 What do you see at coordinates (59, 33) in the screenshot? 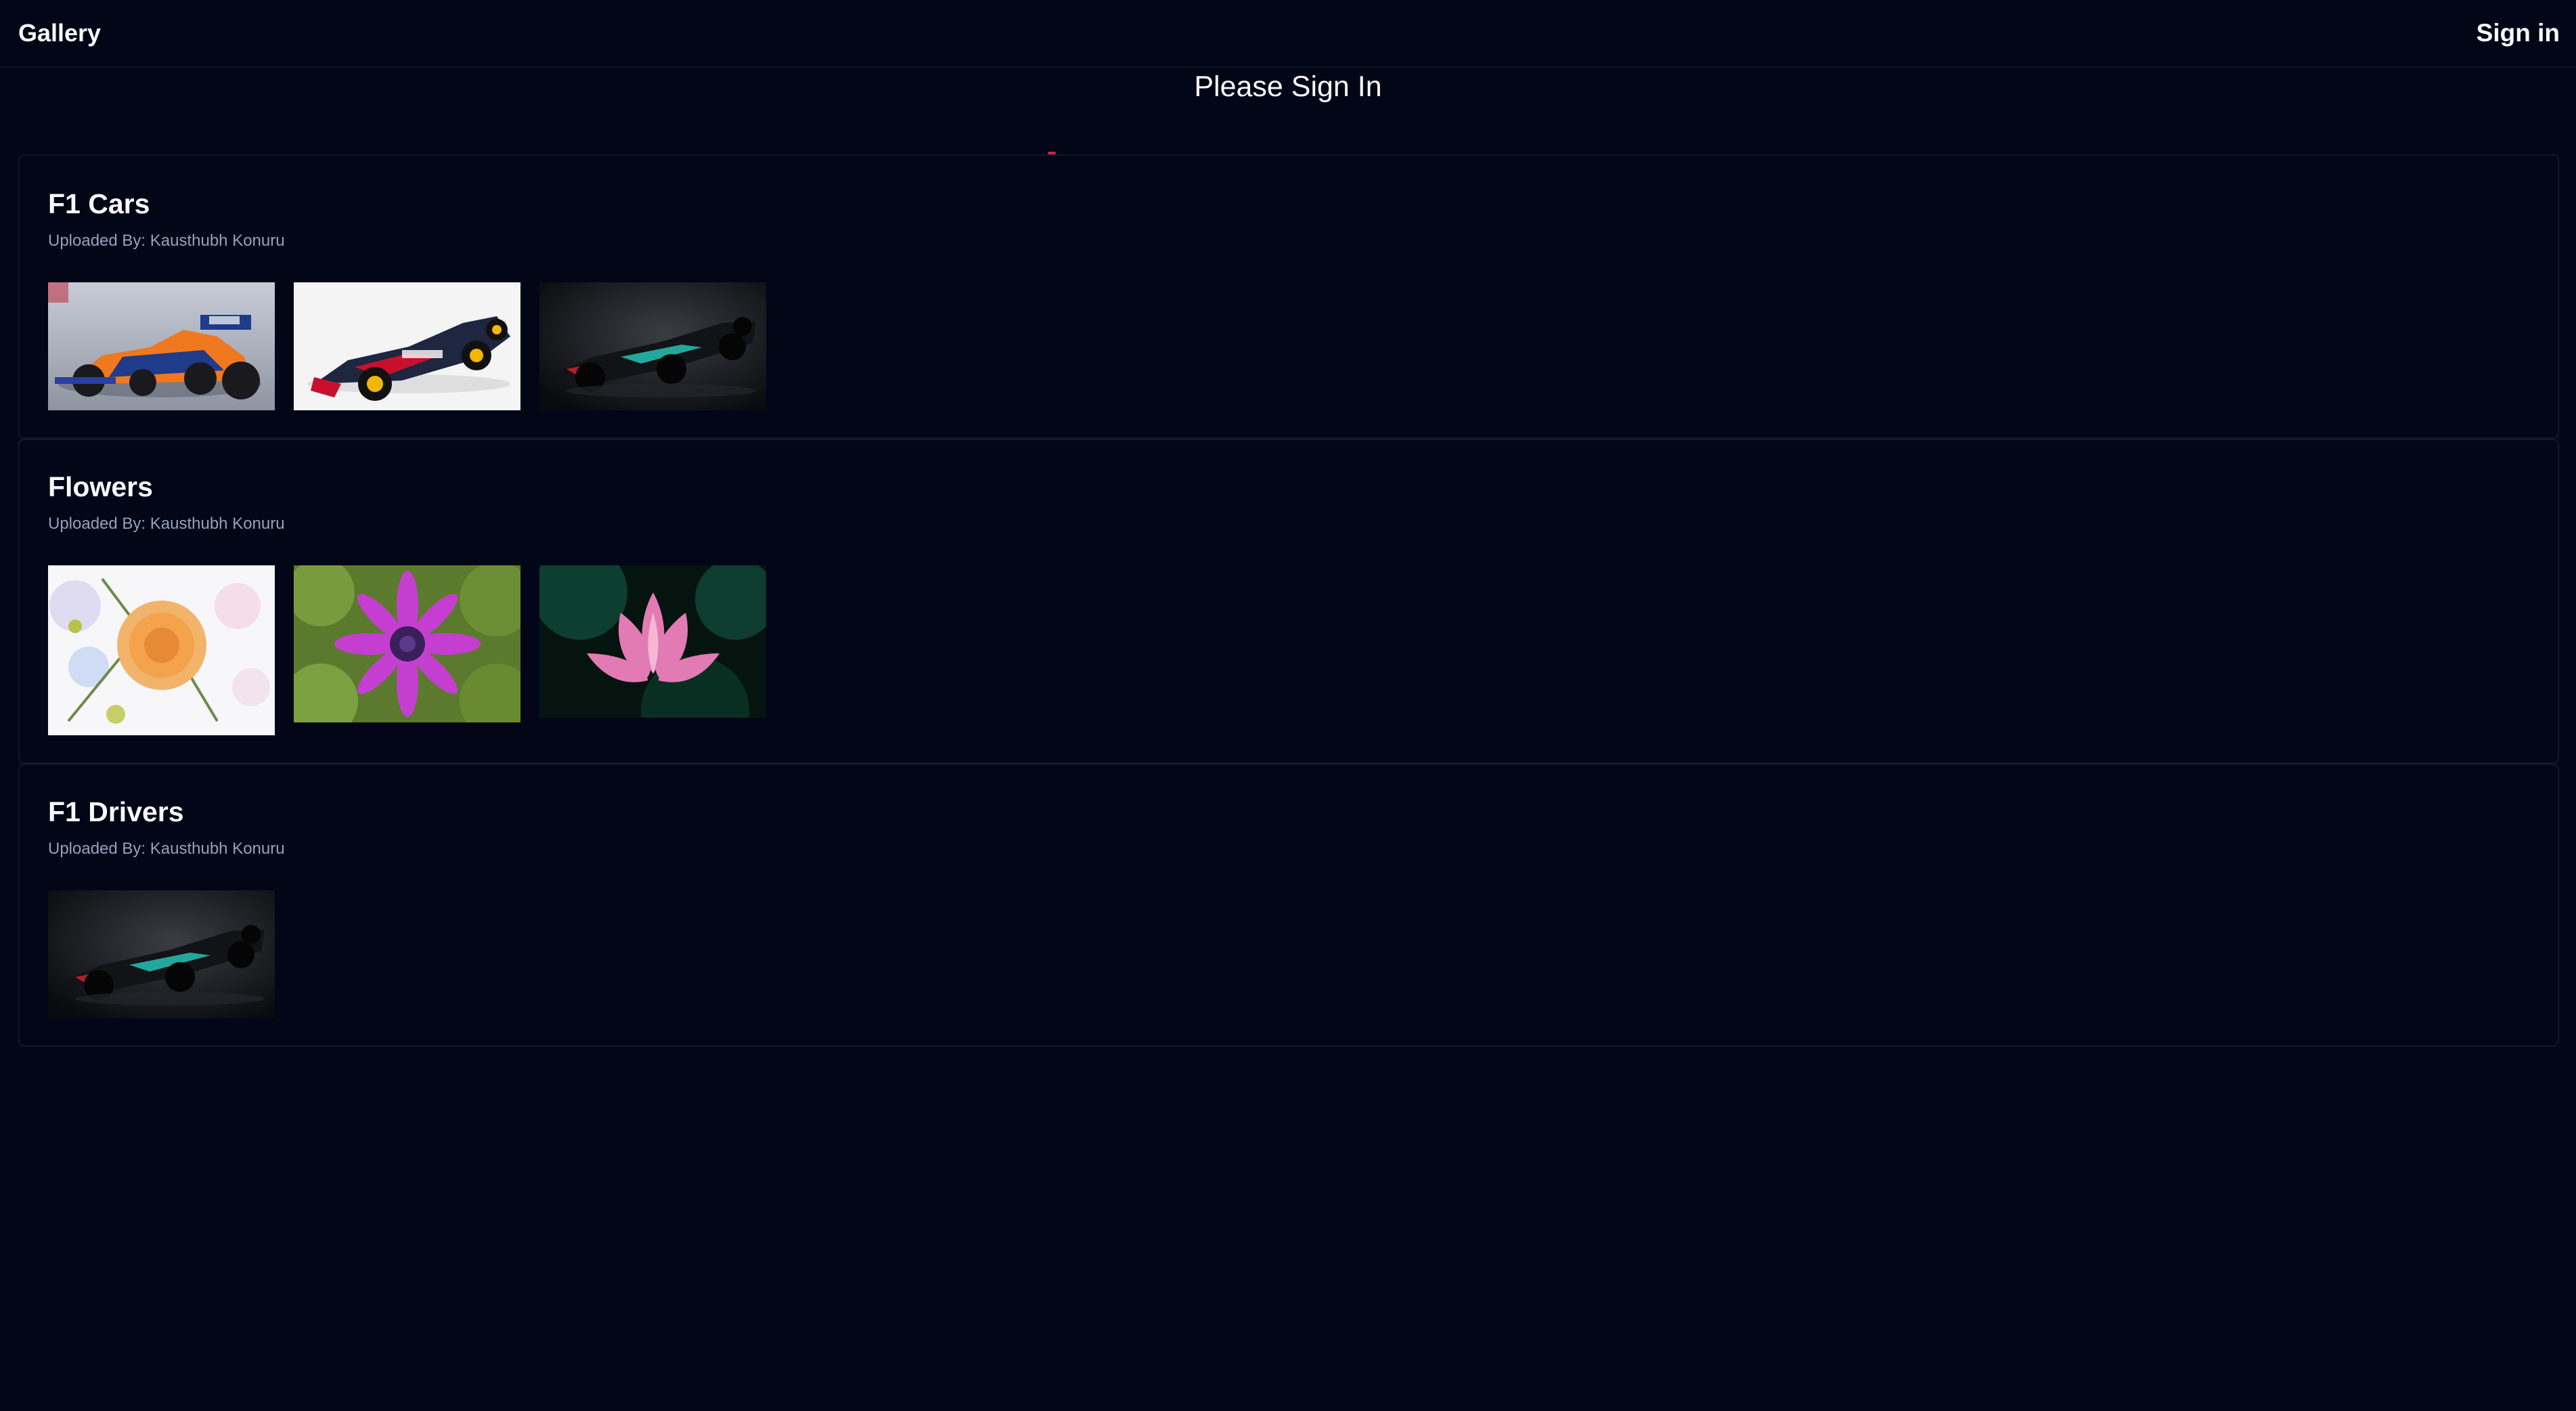
I see `gallery-brand-link: Gallery` at bounding box center [59, 33].